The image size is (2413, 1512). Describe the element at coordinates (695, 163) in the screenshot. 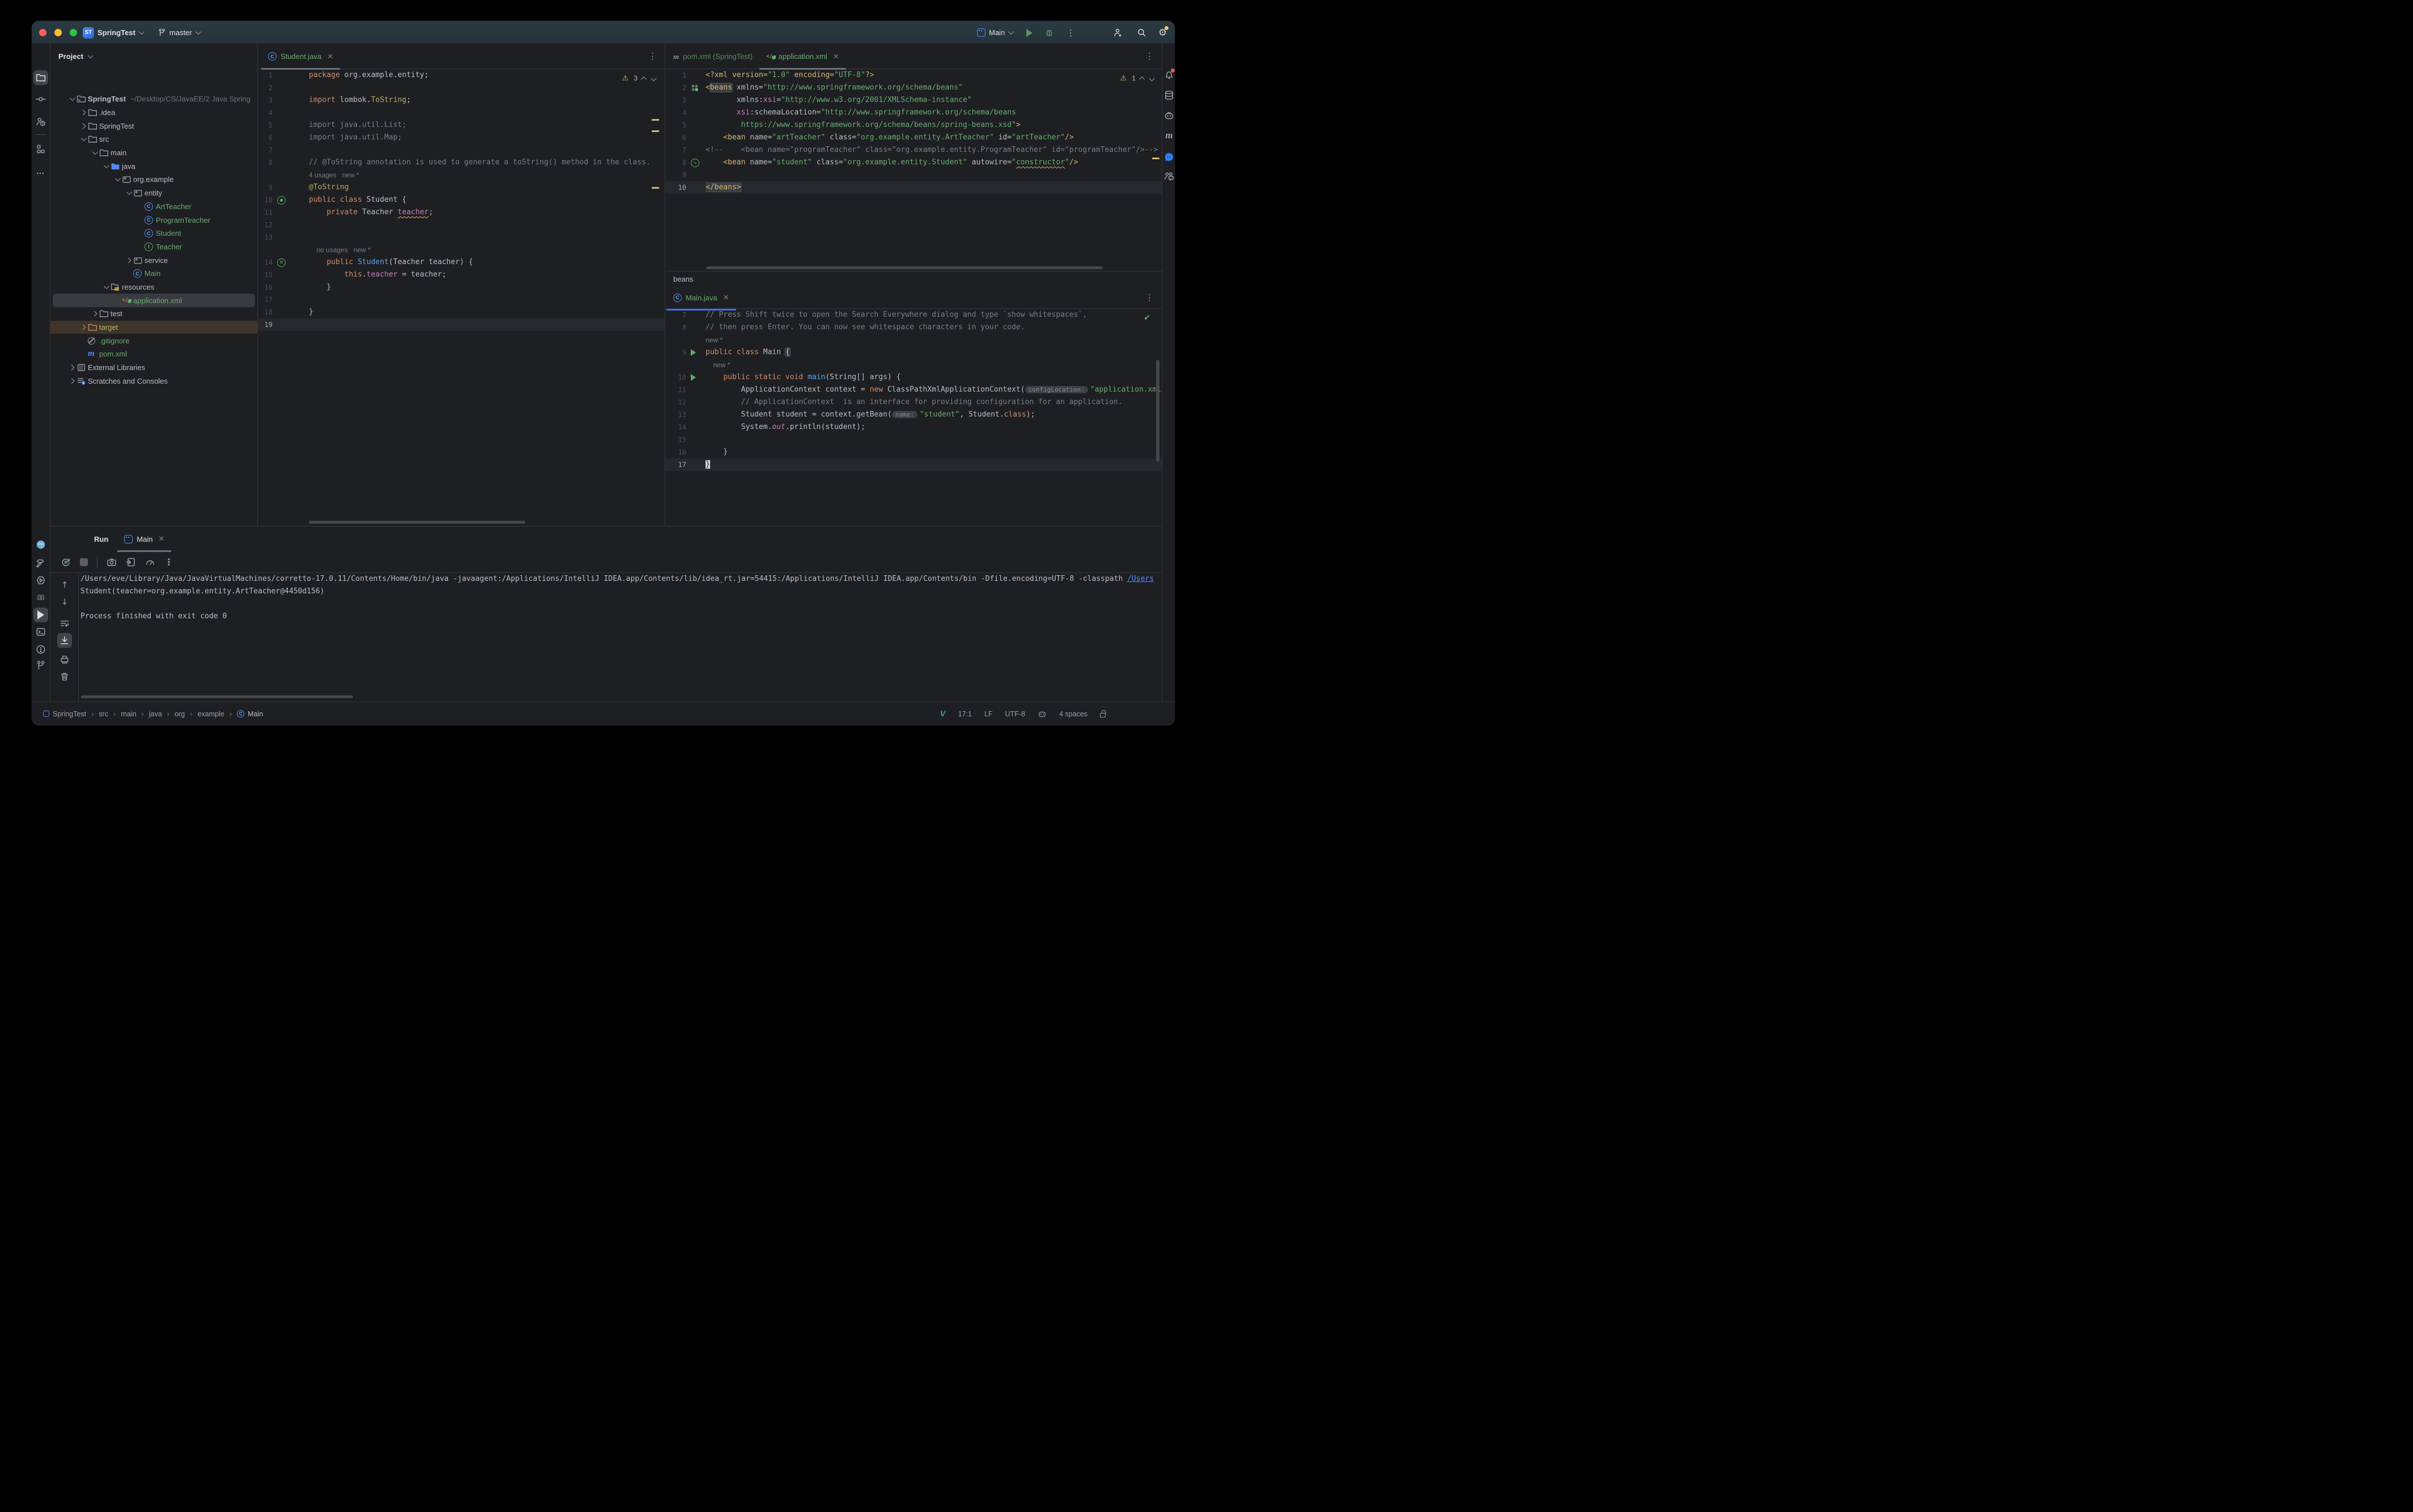

I see `bean-navigate-gutter-icon: ↘` at that location.